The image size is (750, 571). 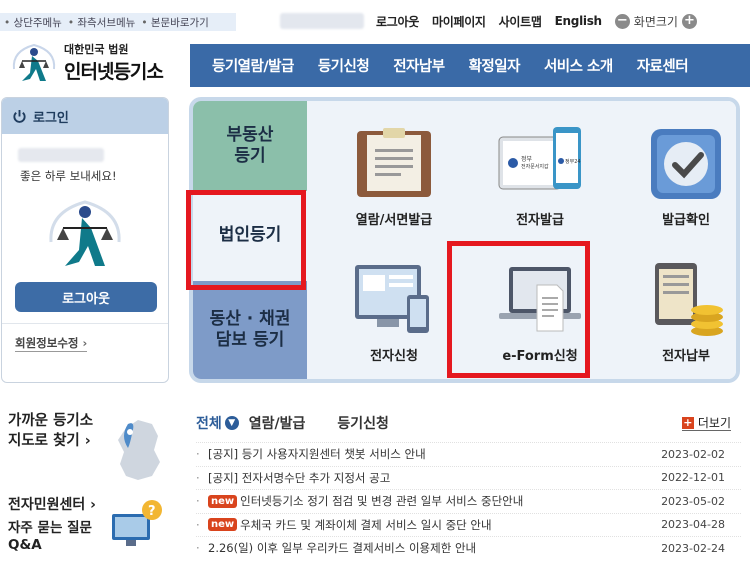 What do you see at coordinates (488, 21) in the screenshot?
I see `utility-bar: 로그아웃 마이페이지 사이트맵 English − 화면크기 +` at bounding box center [488, 21].